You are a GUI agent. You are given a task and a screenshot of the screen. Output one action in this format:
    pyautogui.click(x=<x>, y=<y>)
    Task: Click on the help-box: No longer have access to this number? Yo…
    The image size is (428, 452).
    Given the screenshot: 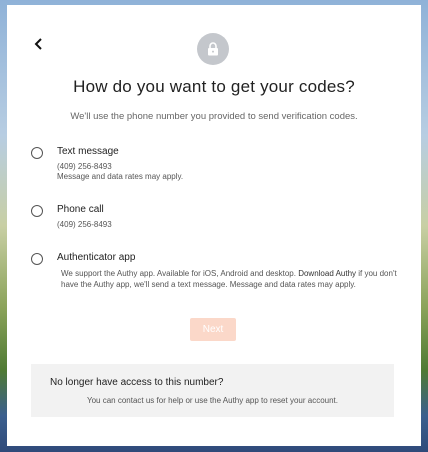 What is the action you would take?
    pyautogui.click(x=212, y=390)
    